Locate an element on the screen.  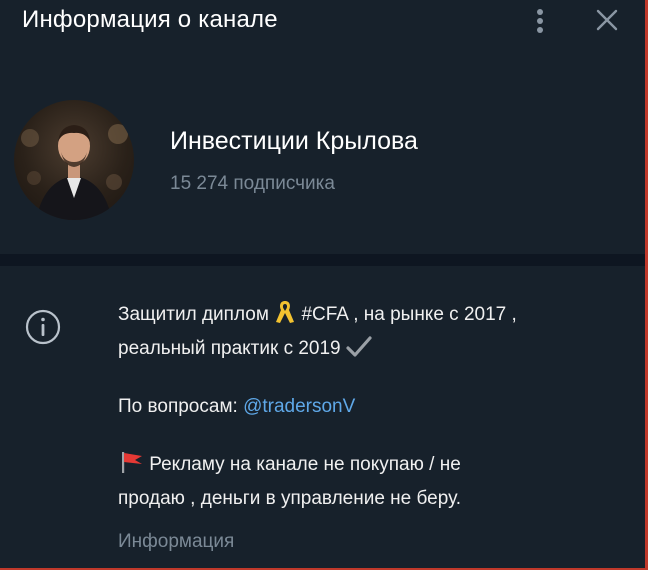
ads-line-2: продаю , деньги в управление не беру. is located at coordinates (289, 498).